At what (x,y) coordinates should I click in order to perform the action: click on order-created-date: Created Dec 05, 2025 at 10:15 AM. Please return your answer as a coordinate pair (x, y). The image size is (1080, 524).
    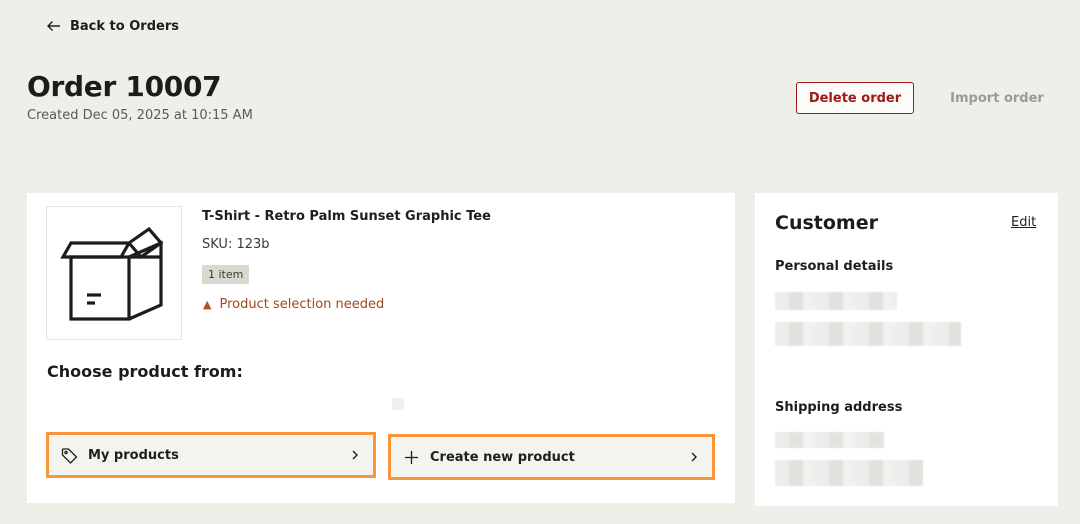
    Looking at the image, I should click on (140, 115).